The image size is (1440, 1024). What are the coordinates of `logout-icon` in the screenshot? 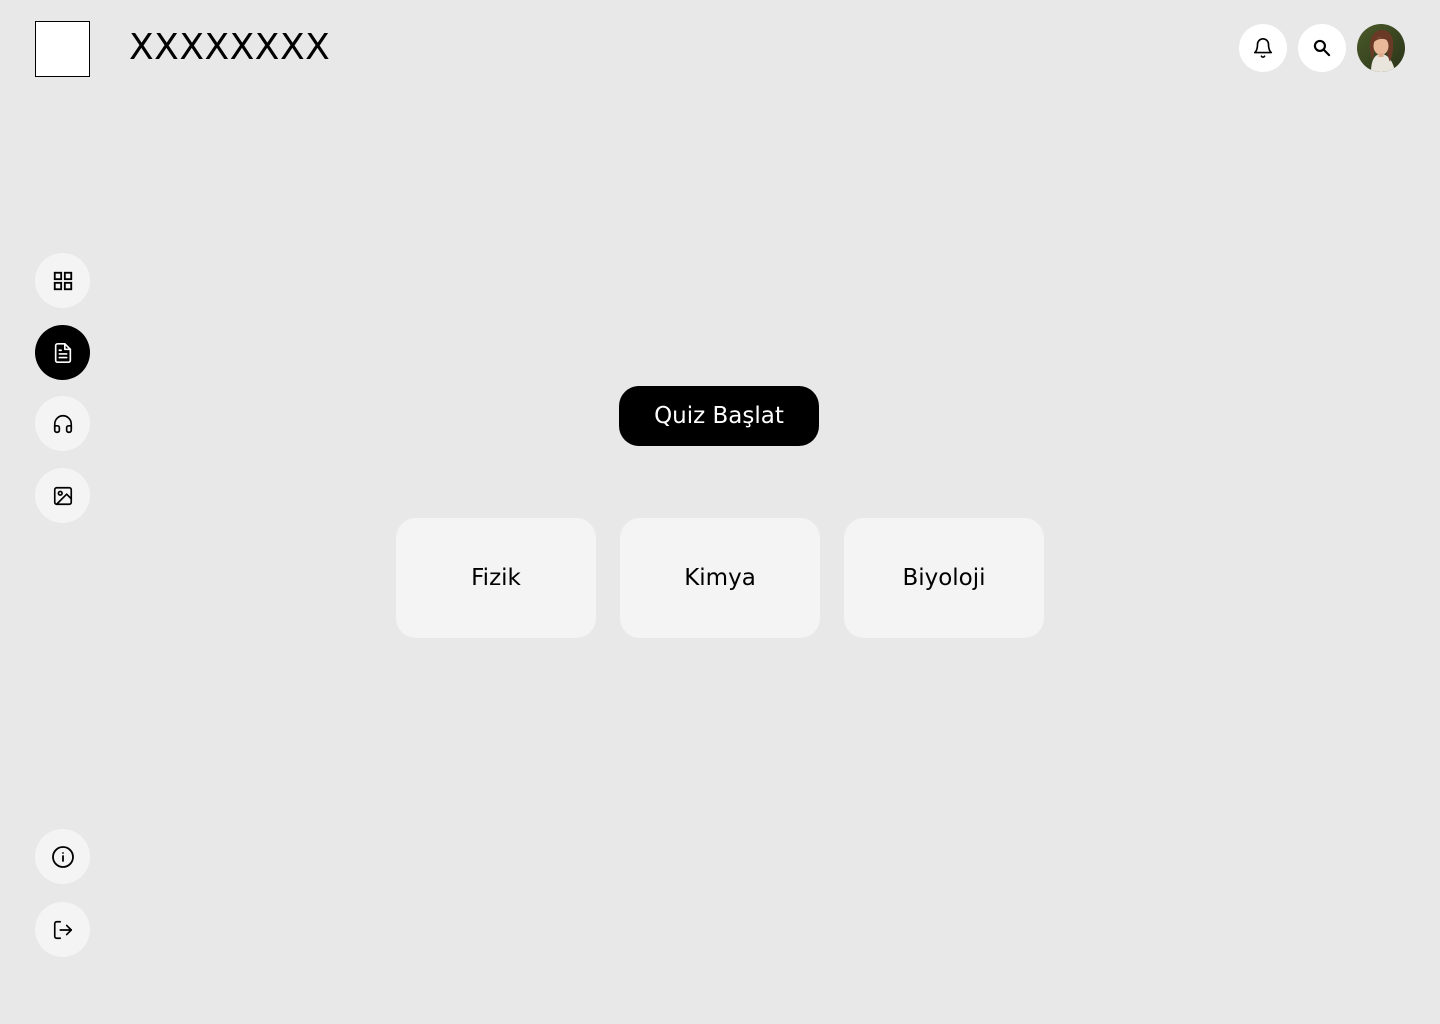 It's located at (63, 930).